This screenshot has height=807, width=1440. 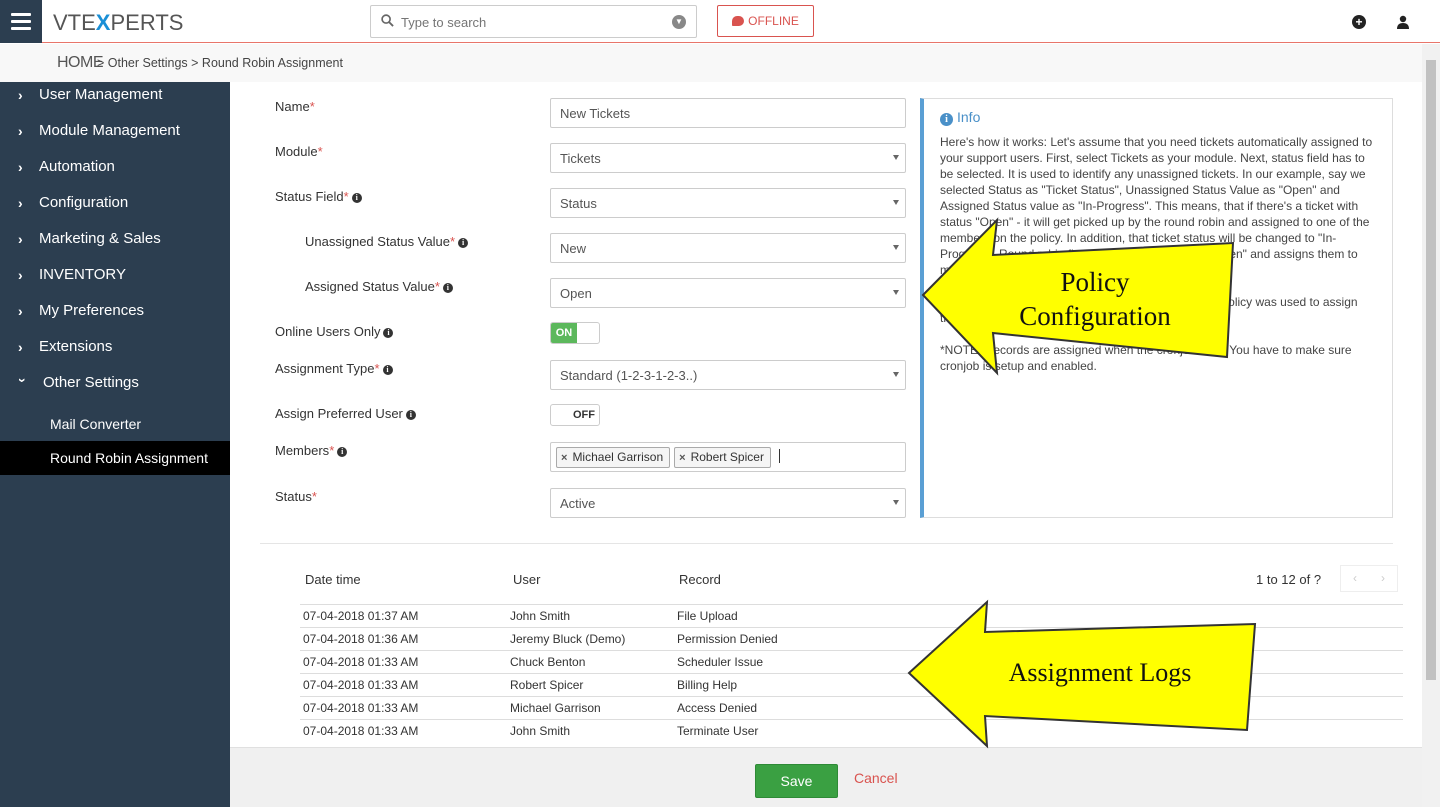 What do you see at coordinates (679, 22) in the screenshot?
I see `chevron-down-icon: ▼` at bounding box center [679, 22].